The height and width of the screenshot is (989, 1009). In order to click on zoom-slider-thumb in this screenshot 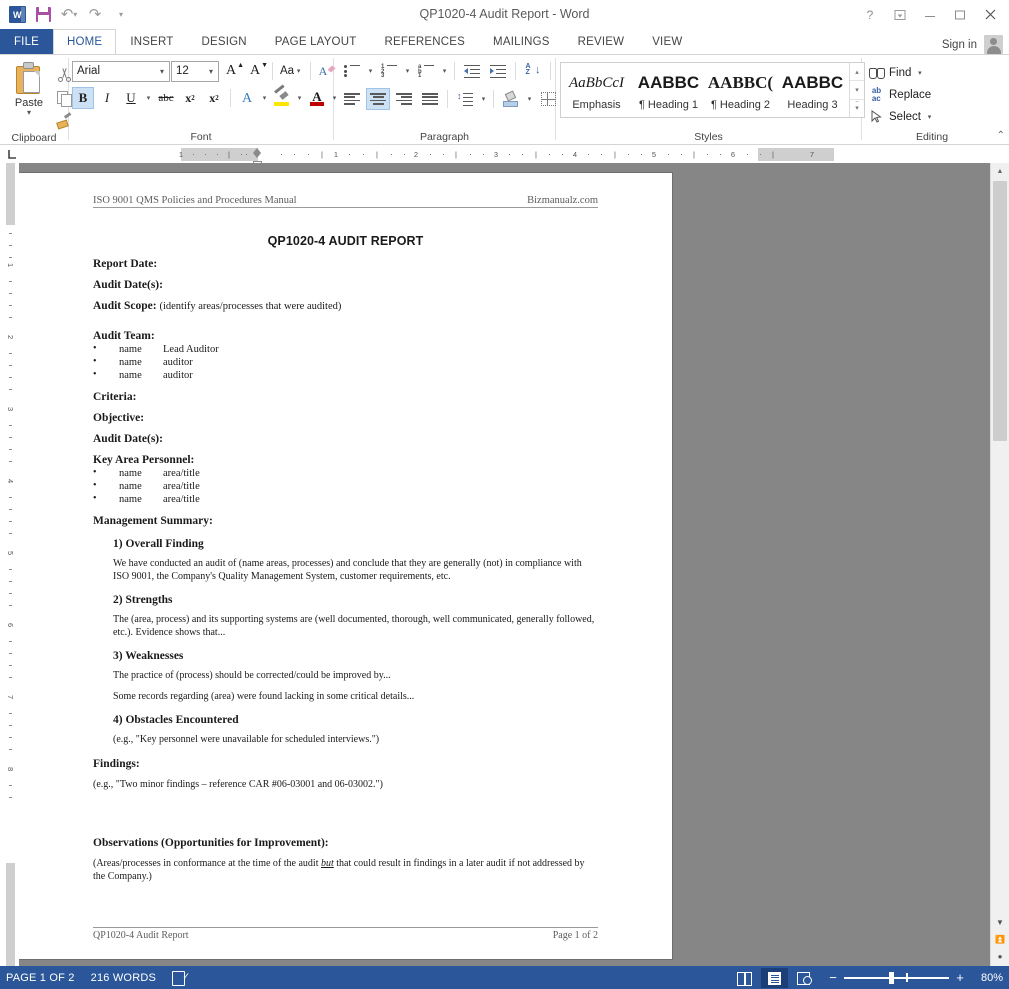, I will do `click(891, 978)`.